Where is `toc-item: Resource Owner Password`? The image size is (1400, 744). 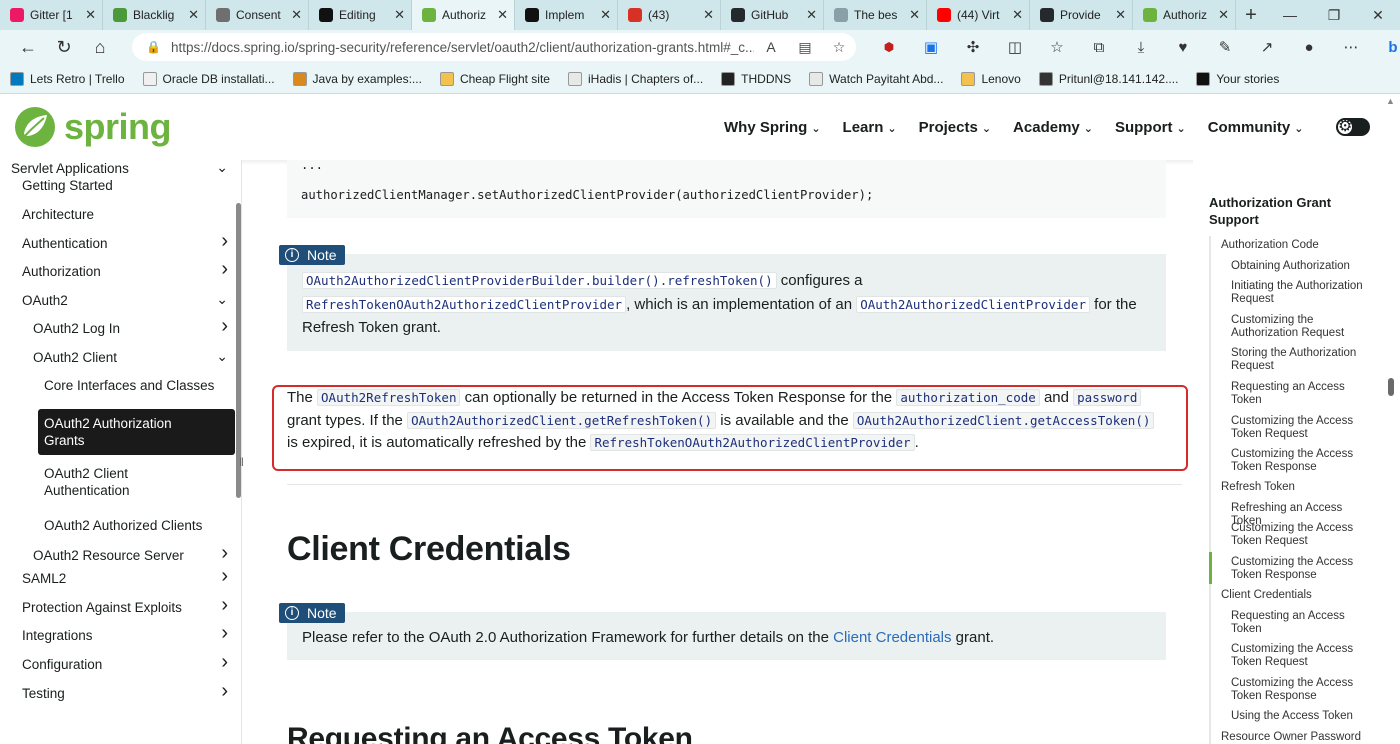 toc-item: Resource Owner Password is located at coordinates (1296, 737).